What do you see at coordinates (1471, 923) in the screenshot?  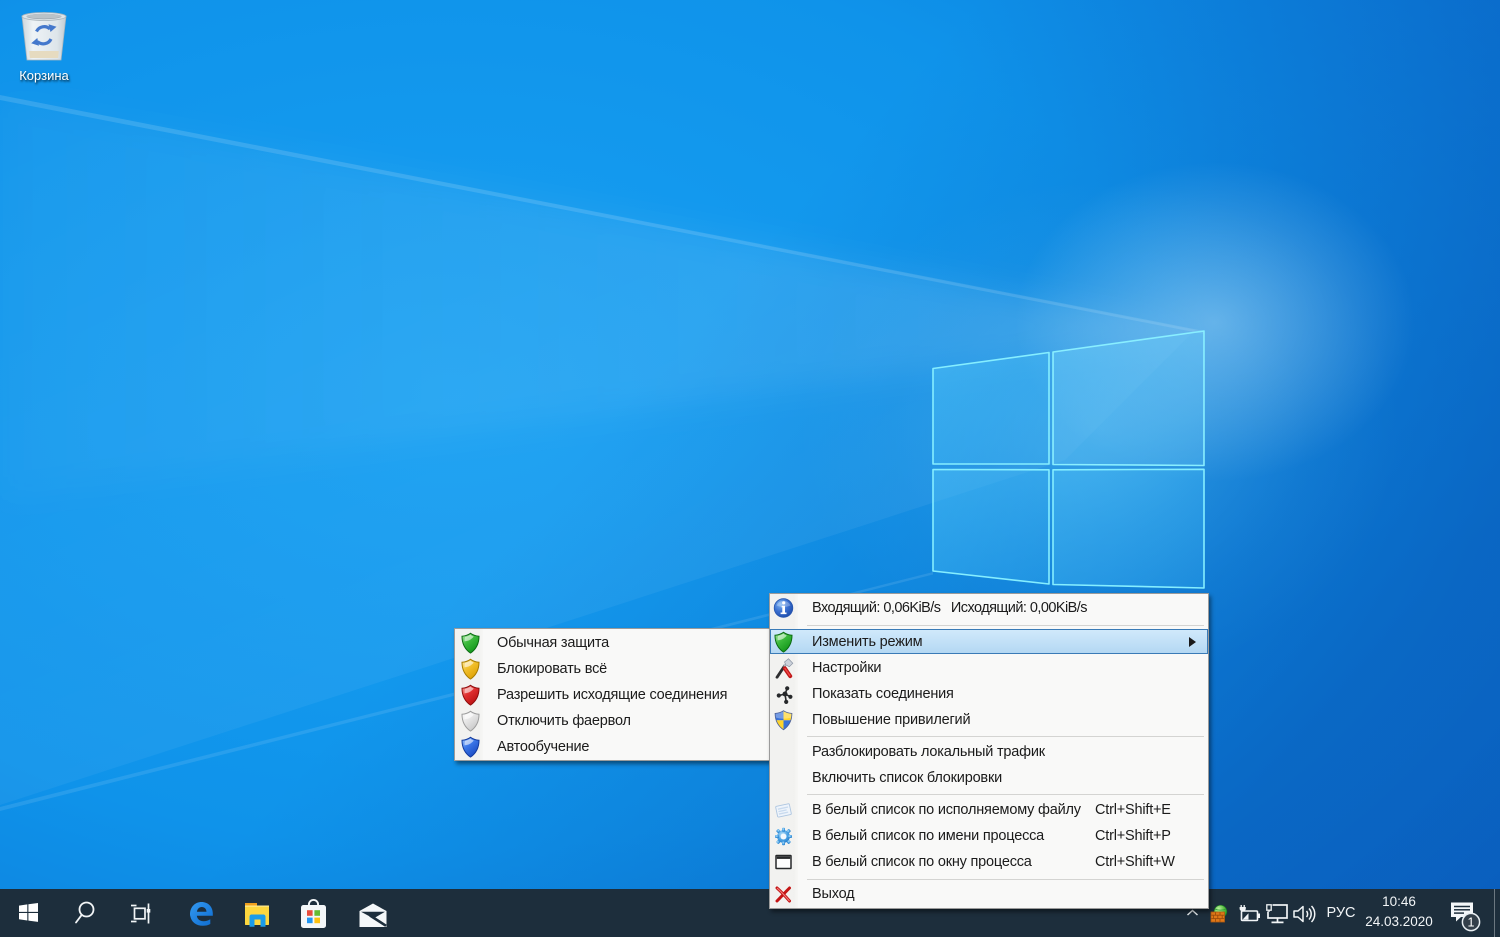 I see `svg-text: 1` at bounding box center [1471, 923].